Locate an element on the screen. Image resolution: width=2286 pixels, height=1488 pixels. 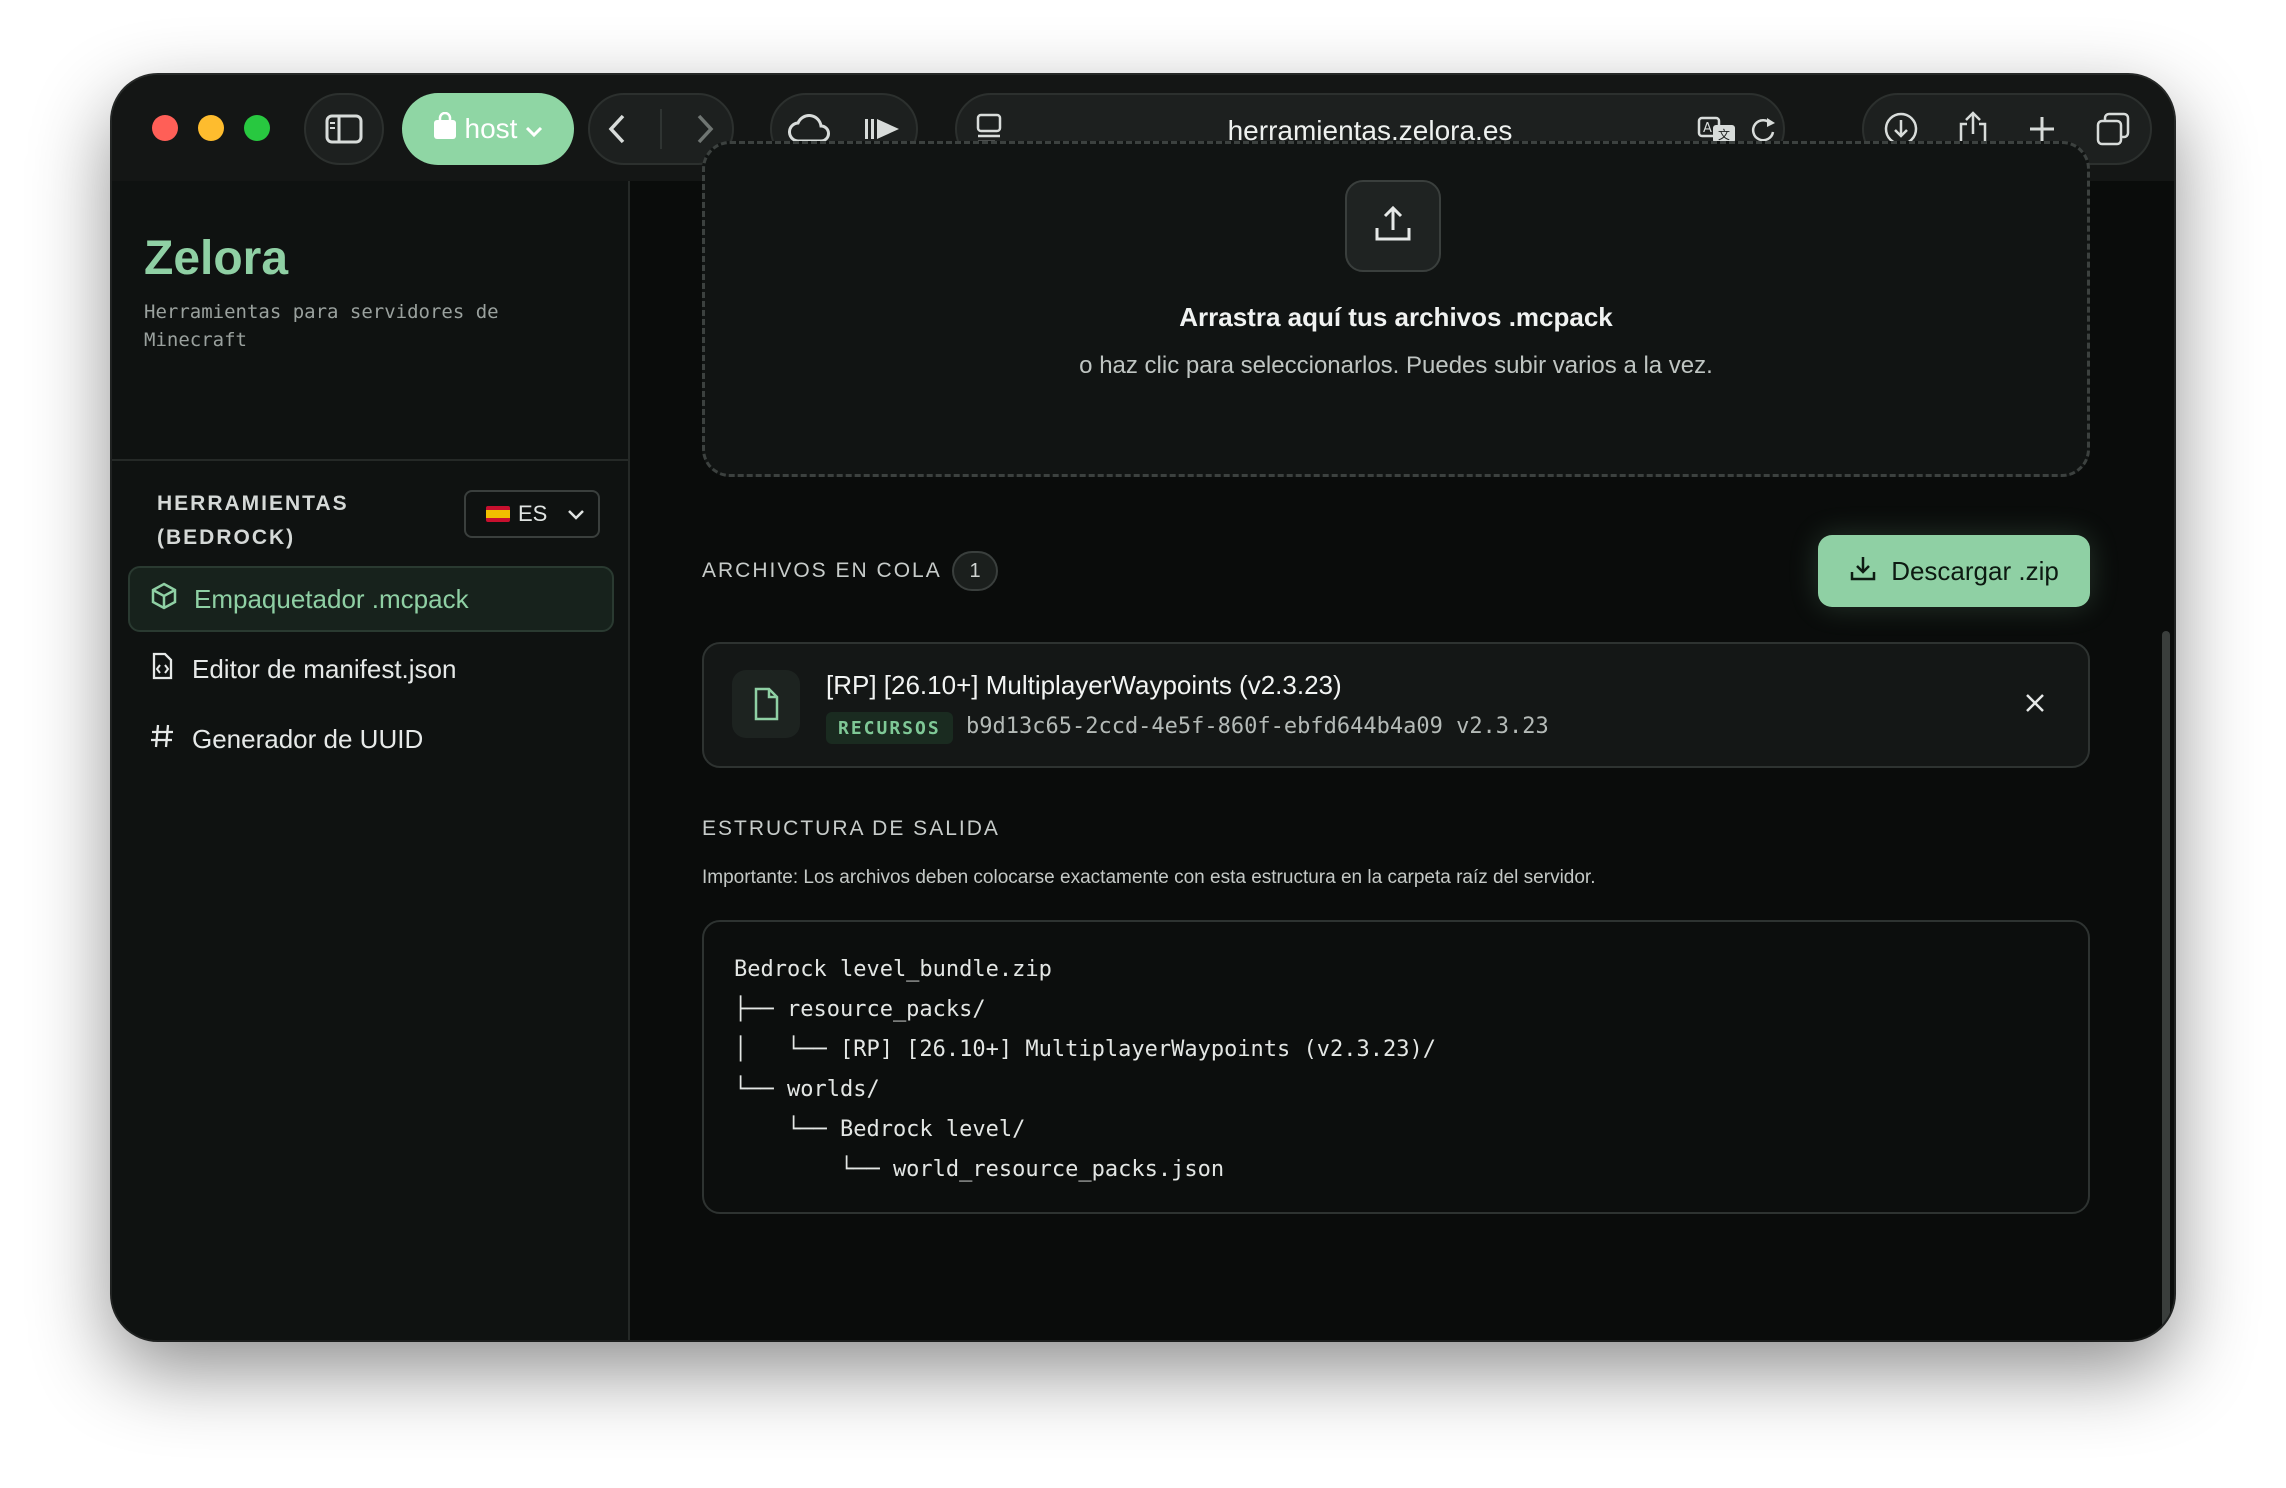
svg-text: A is located at coordinates (1707, 128).